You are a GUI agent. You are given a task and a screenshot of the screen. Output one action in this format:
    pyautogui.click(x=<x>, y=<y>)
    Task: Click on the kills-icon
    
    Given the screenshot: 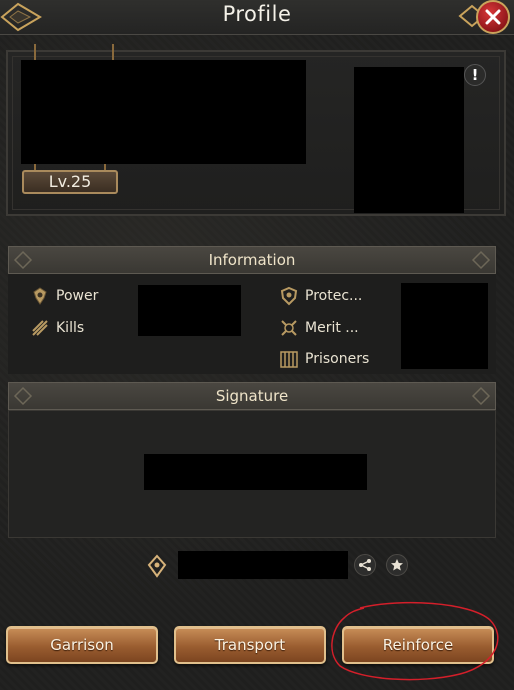 What is the action you would take?
    pyautogui.click(x=40, y=328)
    